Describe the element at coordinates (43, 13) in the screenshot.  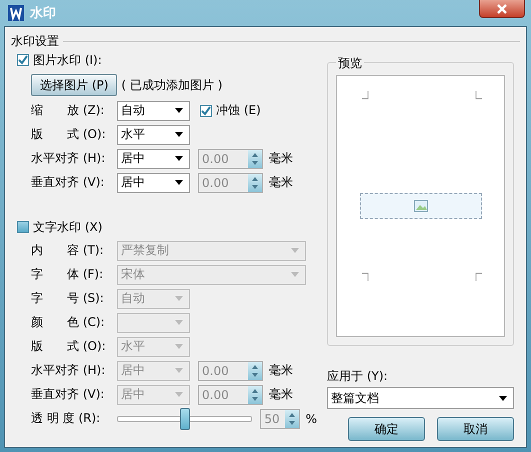
I see `window-title: 水印` at that location.